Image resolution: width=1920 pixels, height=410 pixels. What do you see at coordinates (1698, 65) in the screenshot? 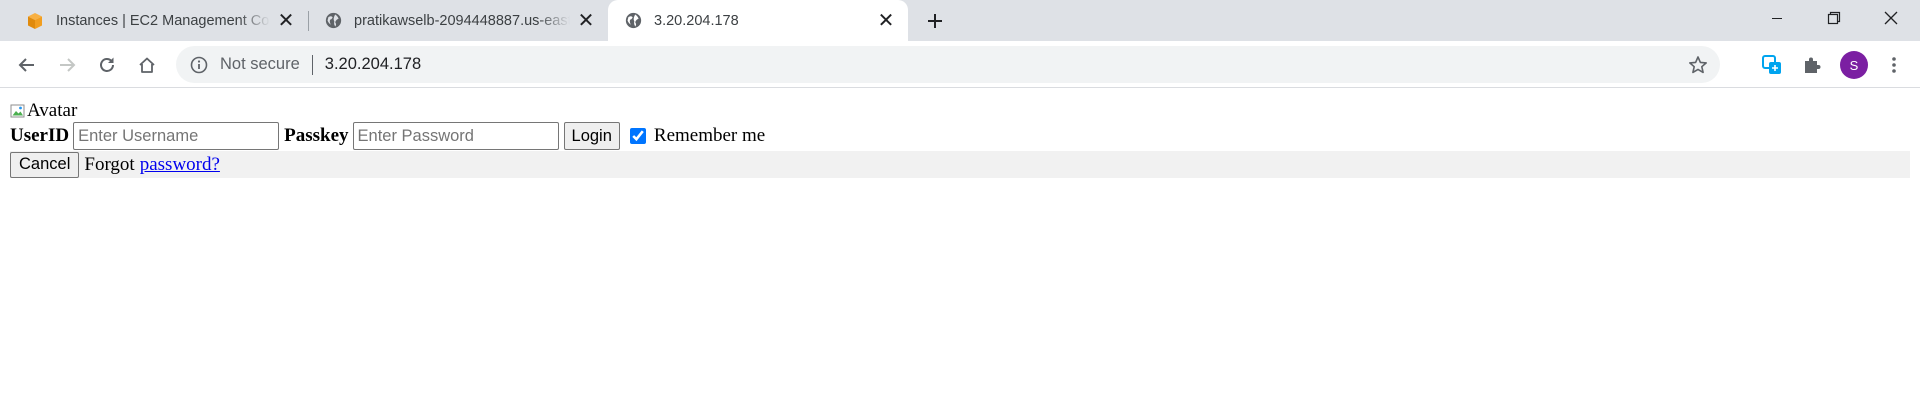
I see `bookmark-star-icon` at bounding box center [1698, 65].